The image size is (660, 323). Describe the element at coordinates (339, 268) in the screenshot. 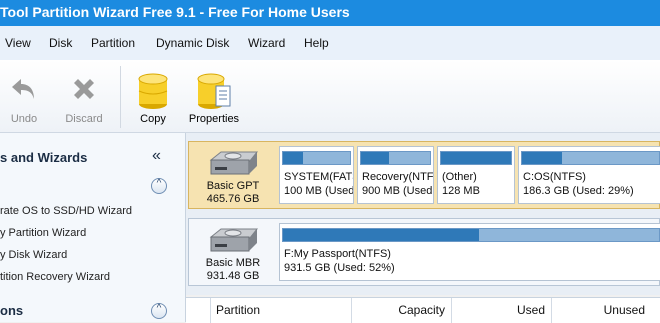

I see `partition-details: 931.5 GB (Used: 52%)` at that location.